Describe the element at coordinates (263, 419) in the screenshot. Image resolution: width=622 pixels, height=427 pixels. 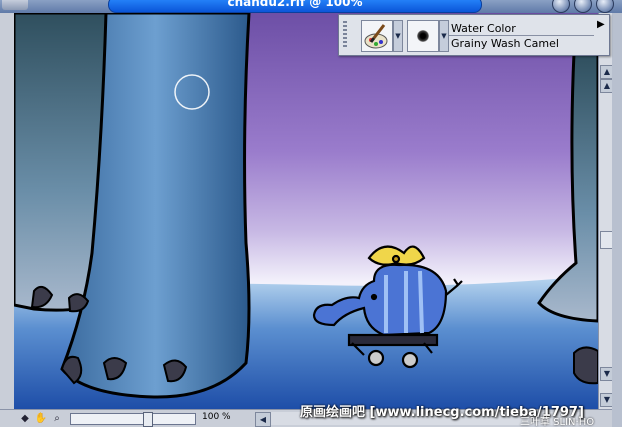
I see `scroll-left-button: ◀` at that location.